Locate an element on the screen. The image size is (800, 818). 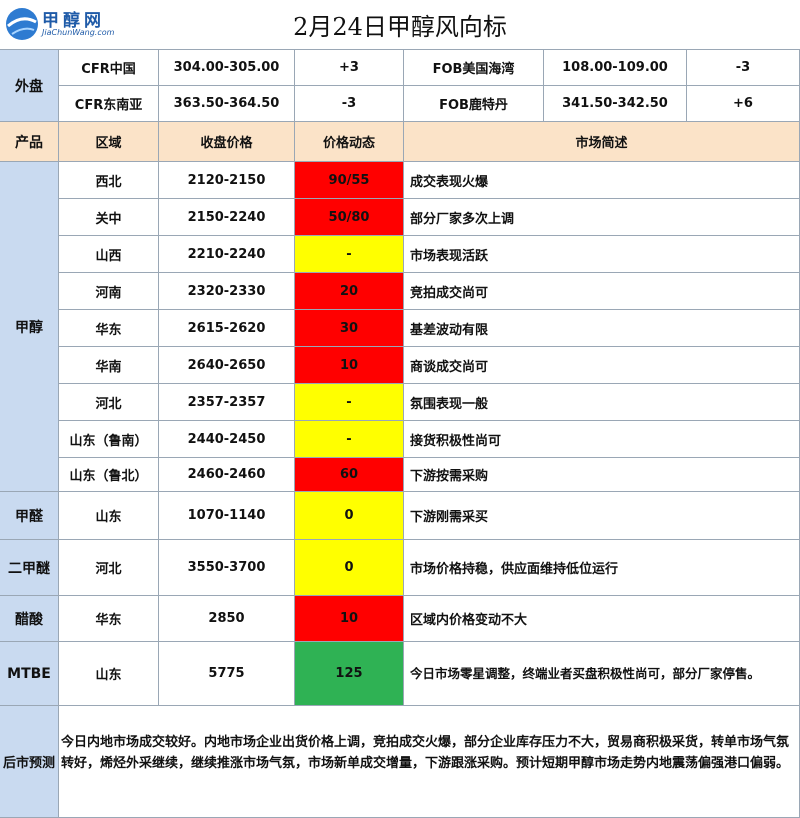
price-acetic: 2850 is located at coordinates (227, 619).